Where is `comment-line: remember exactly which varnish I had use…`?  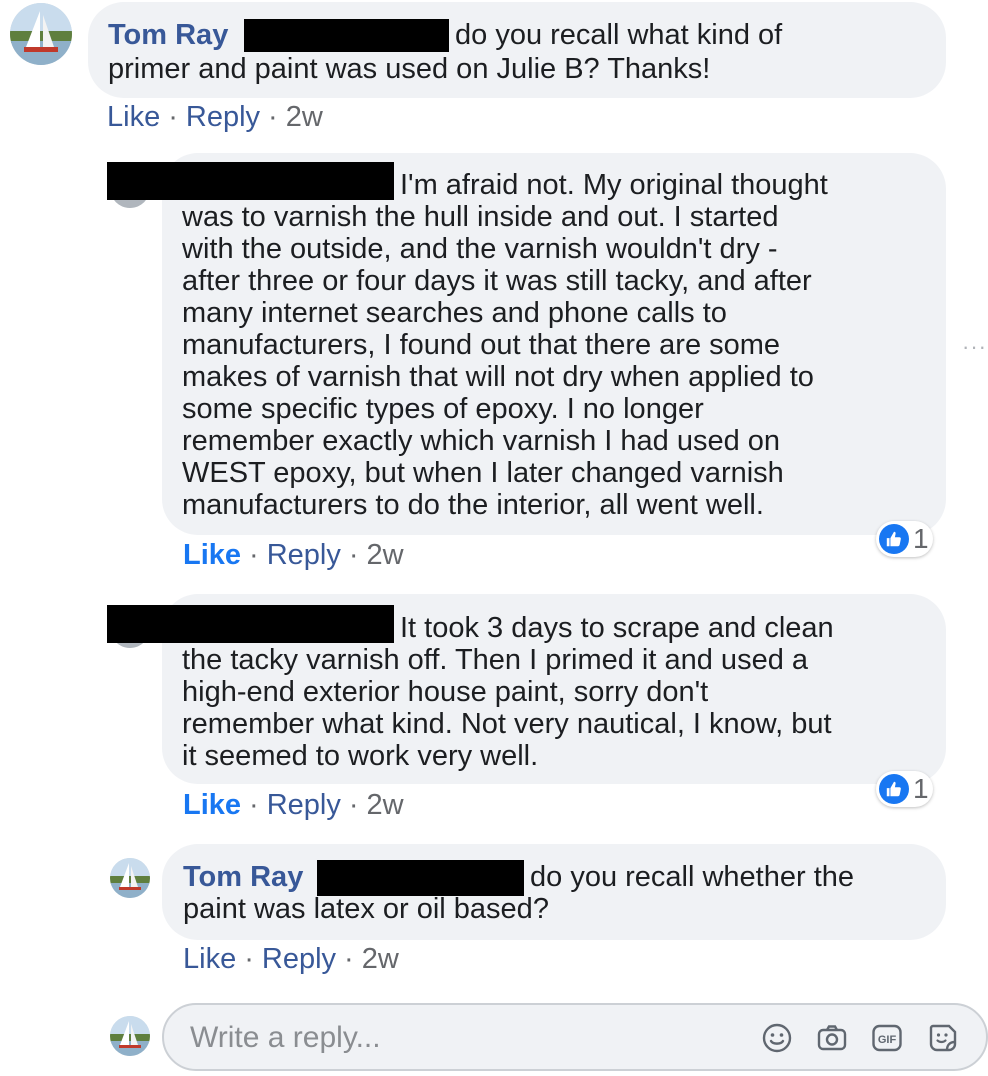
comment-line: remember exactly which varnish I had use… is located at coordinates (481, 441).